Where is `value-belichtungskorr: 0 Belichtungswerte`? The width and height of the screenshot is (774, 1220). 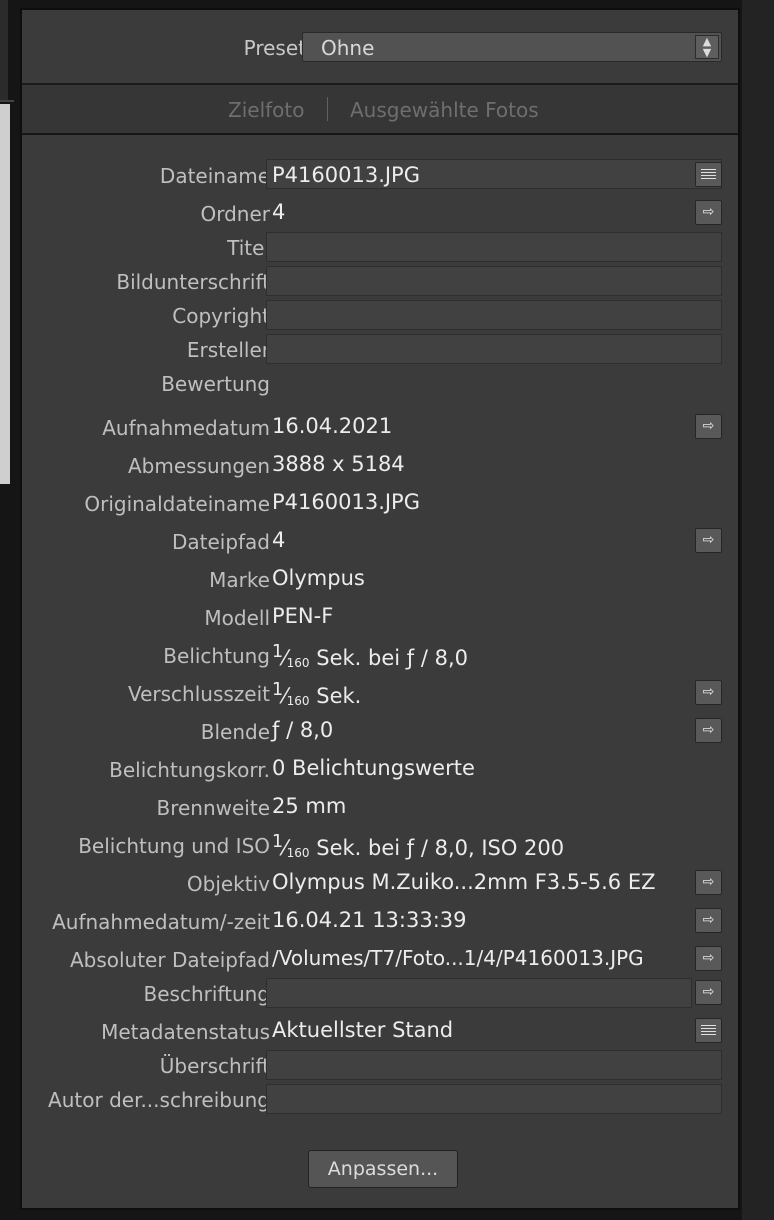
value-belichtungskorr: 0 Belichtungswerte is located at coordinates (373, 768).